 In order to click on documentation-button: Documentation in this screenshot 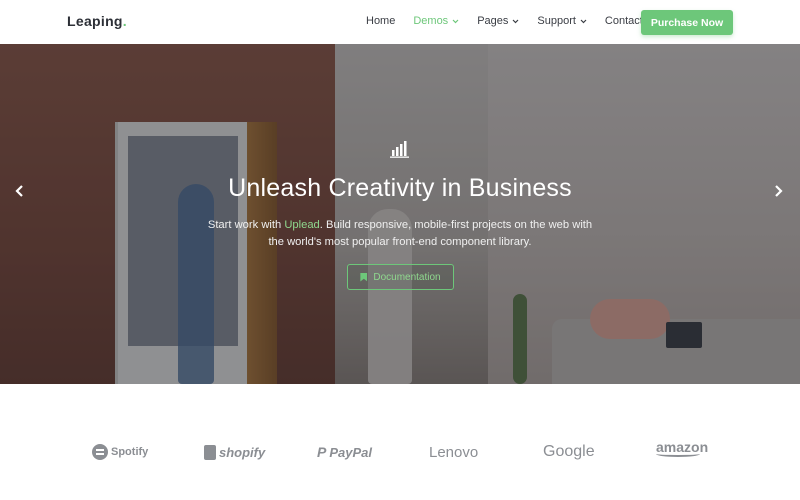, I will do `click(400, 277)`.